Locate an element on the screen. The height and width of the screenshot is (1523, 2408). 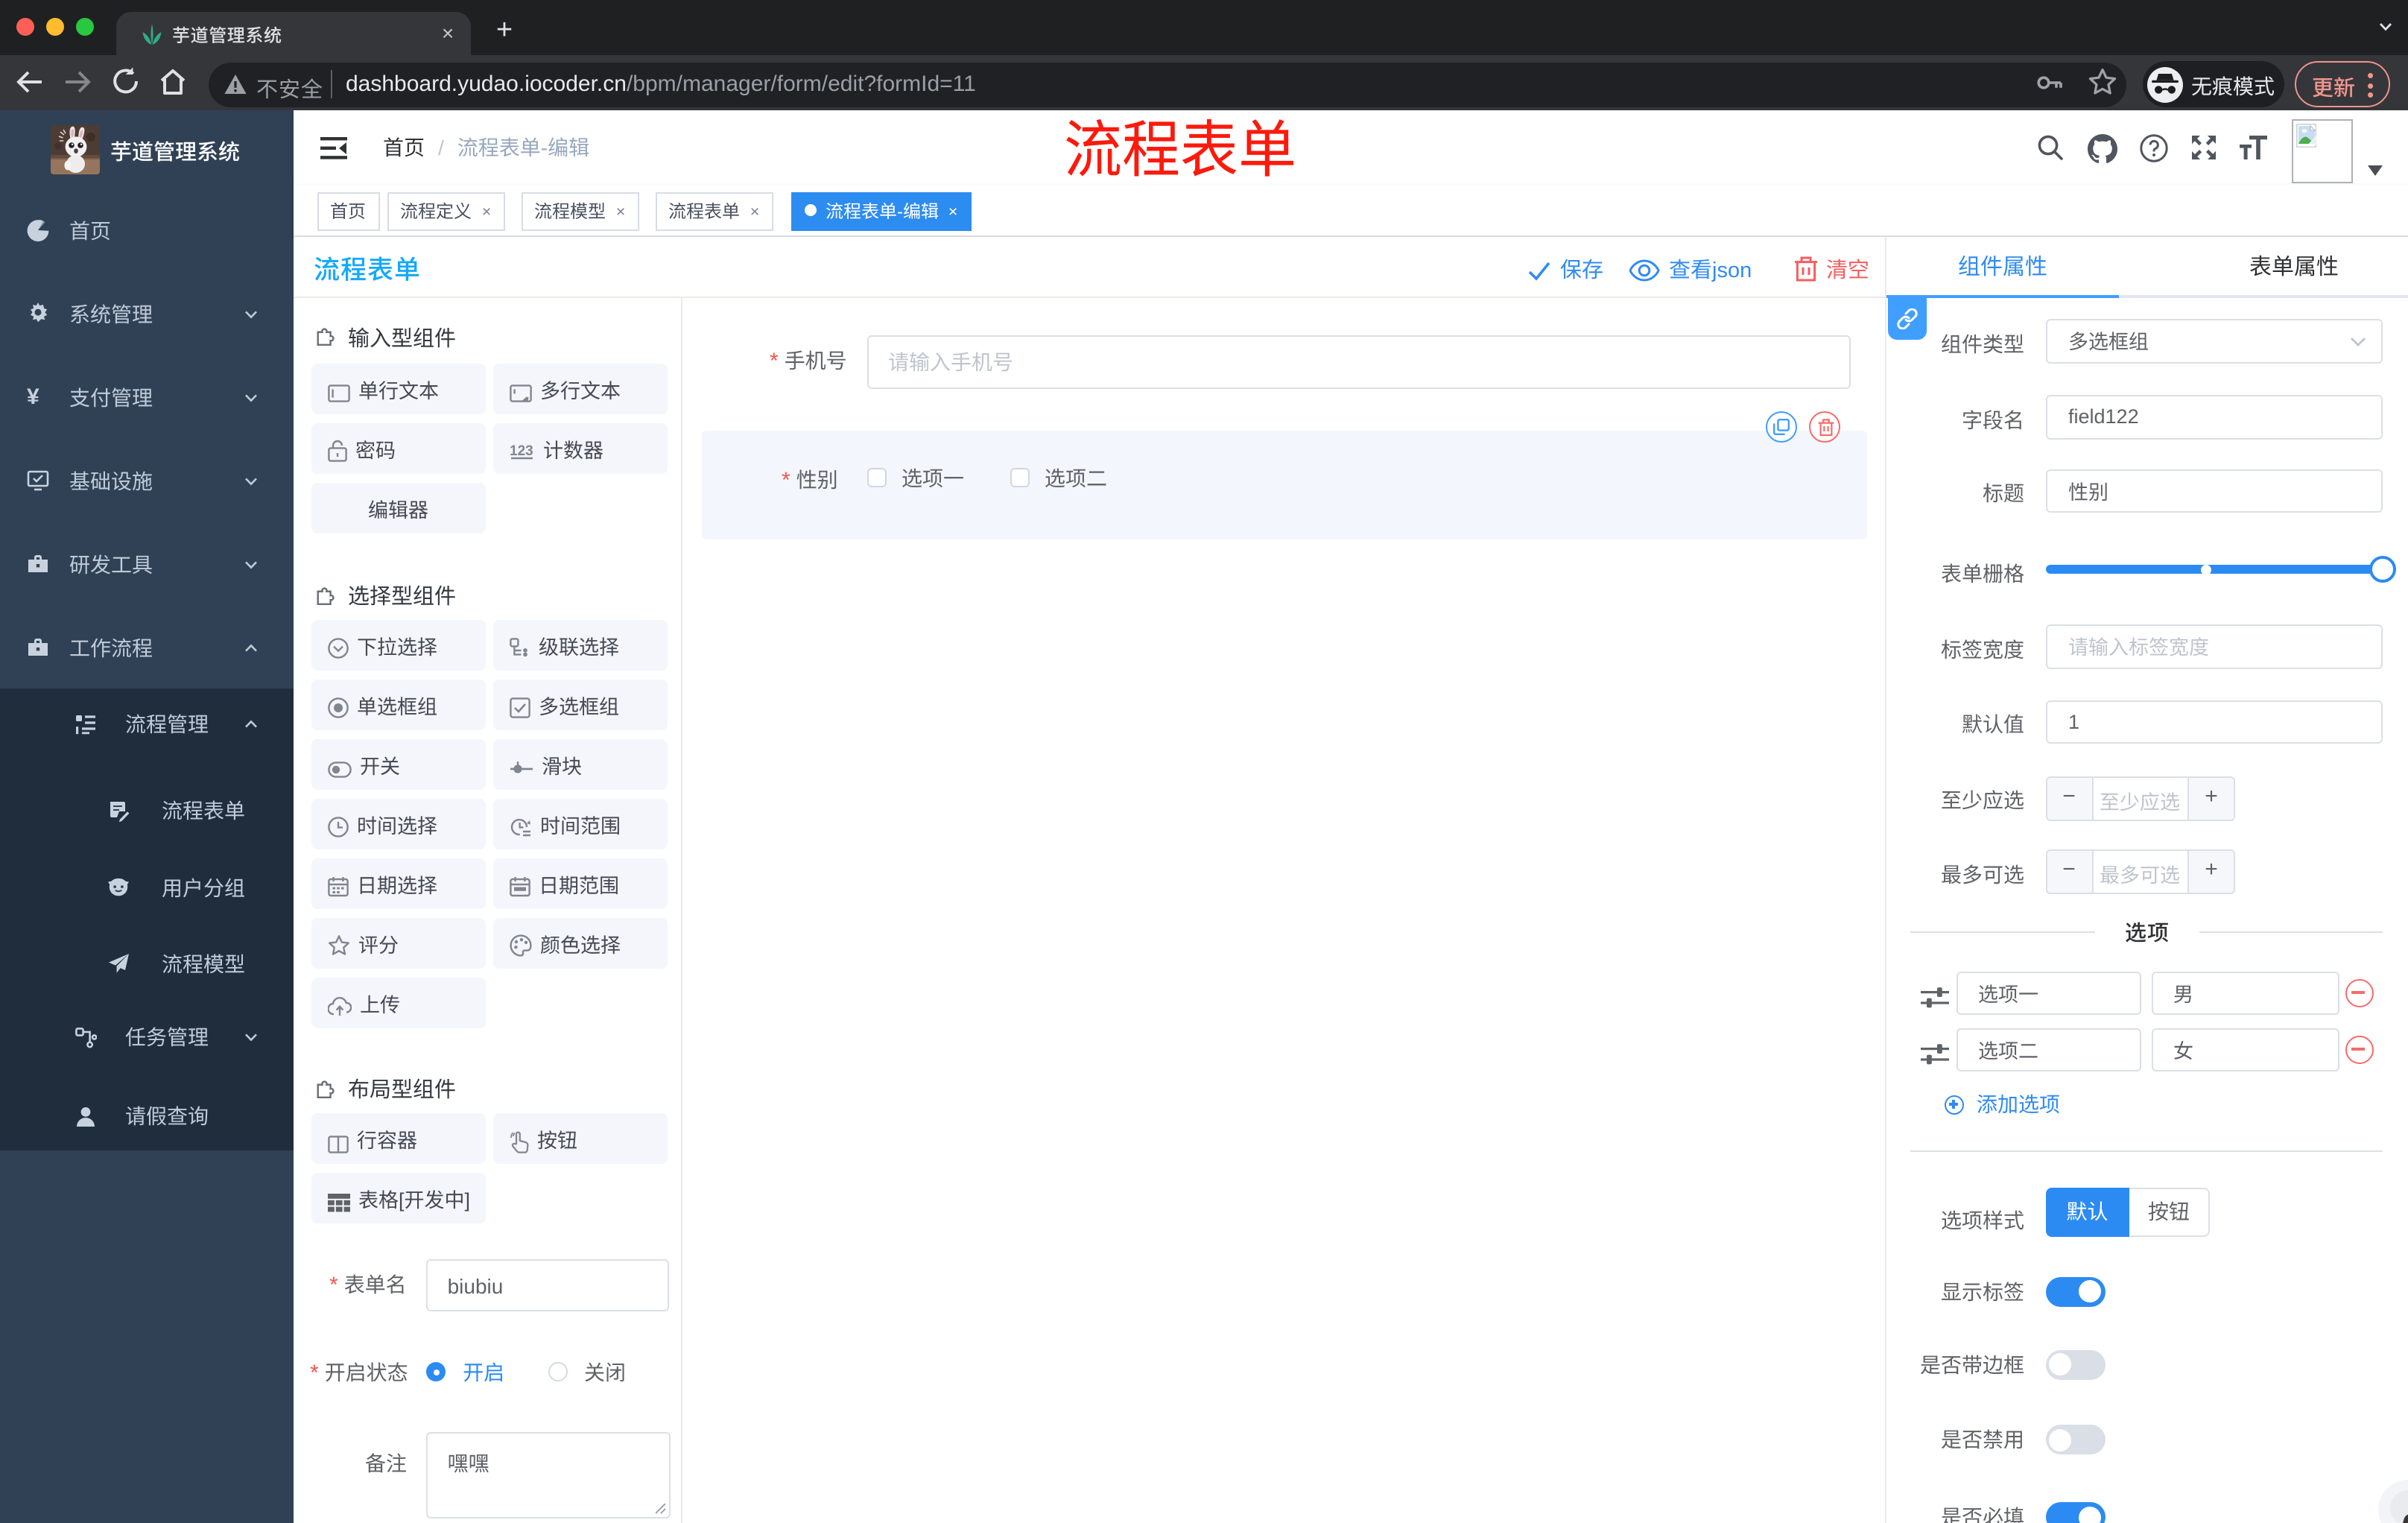
svg-text: 123 is located at coordinates (521, 451).